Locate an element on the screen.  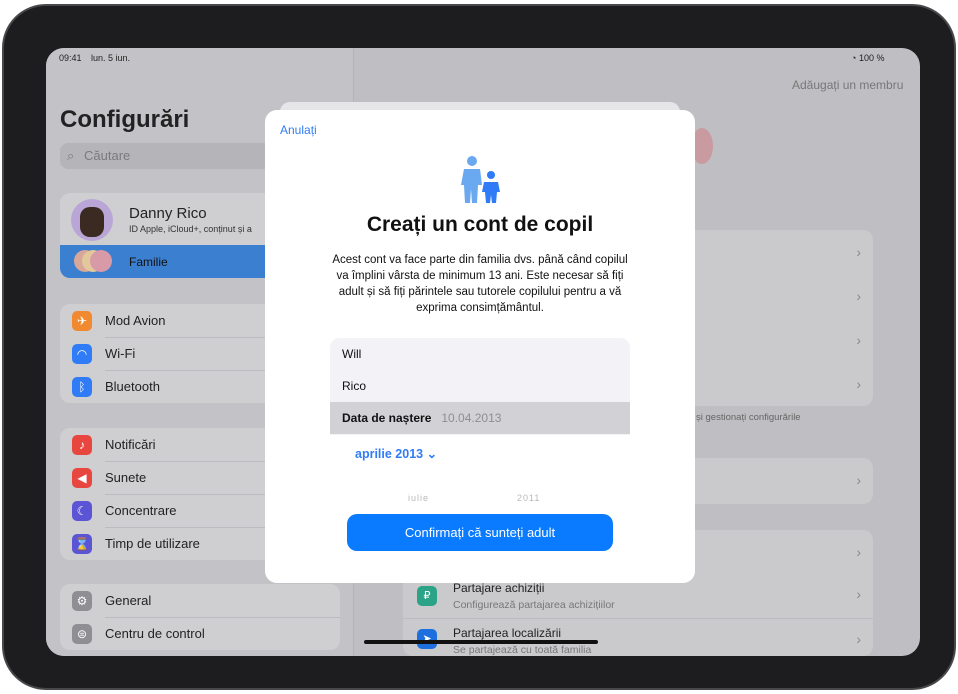
picker-month: iulie is located at coordinates (418, 498).